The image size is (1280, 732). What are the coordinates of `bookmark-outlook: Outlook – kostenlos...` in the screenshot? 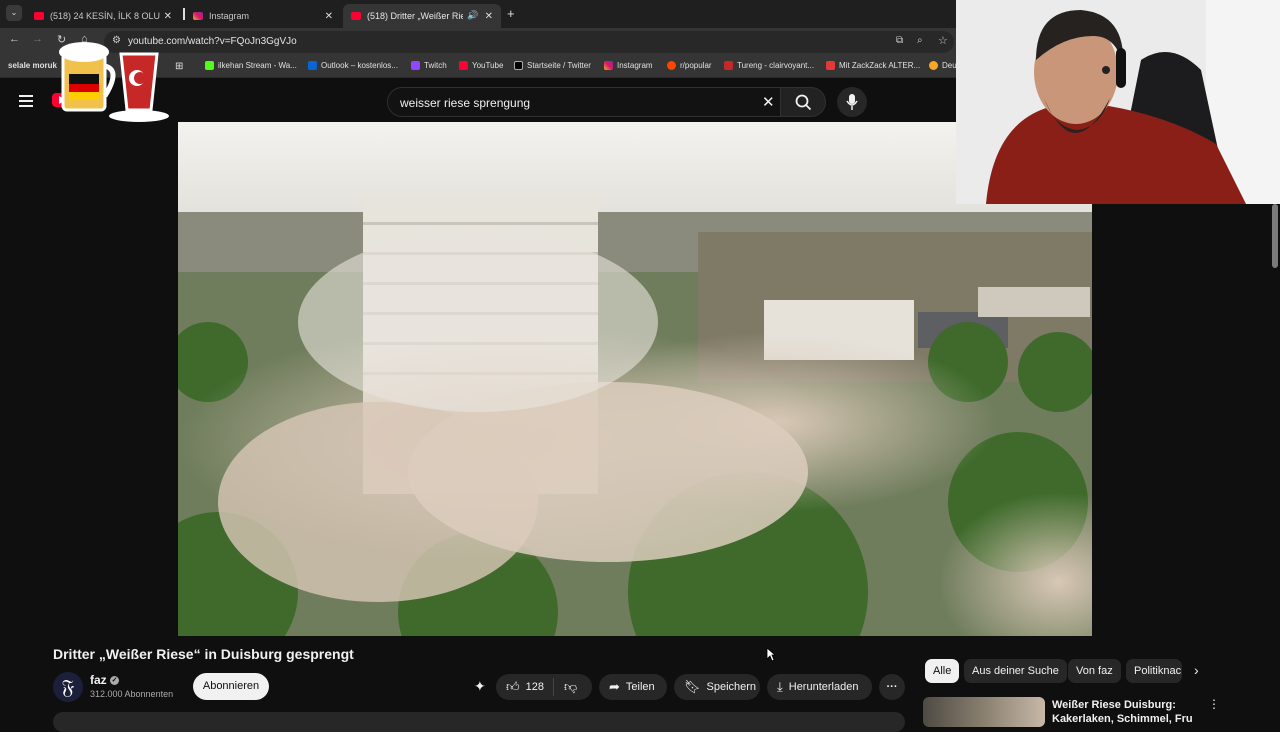 It's located at (353, 65).